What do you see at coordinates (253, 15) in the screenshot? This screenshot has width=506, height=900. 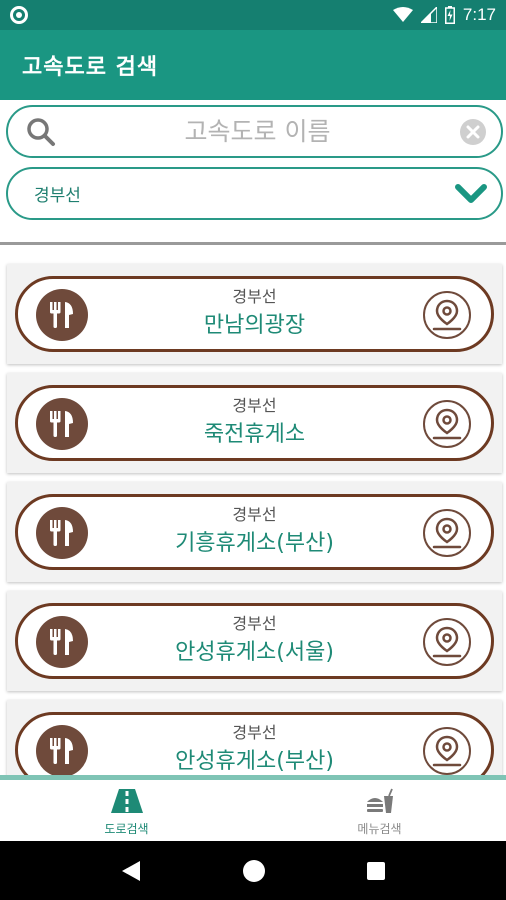 I see `status-bar: 7:17` at bounding box center [253, 15].